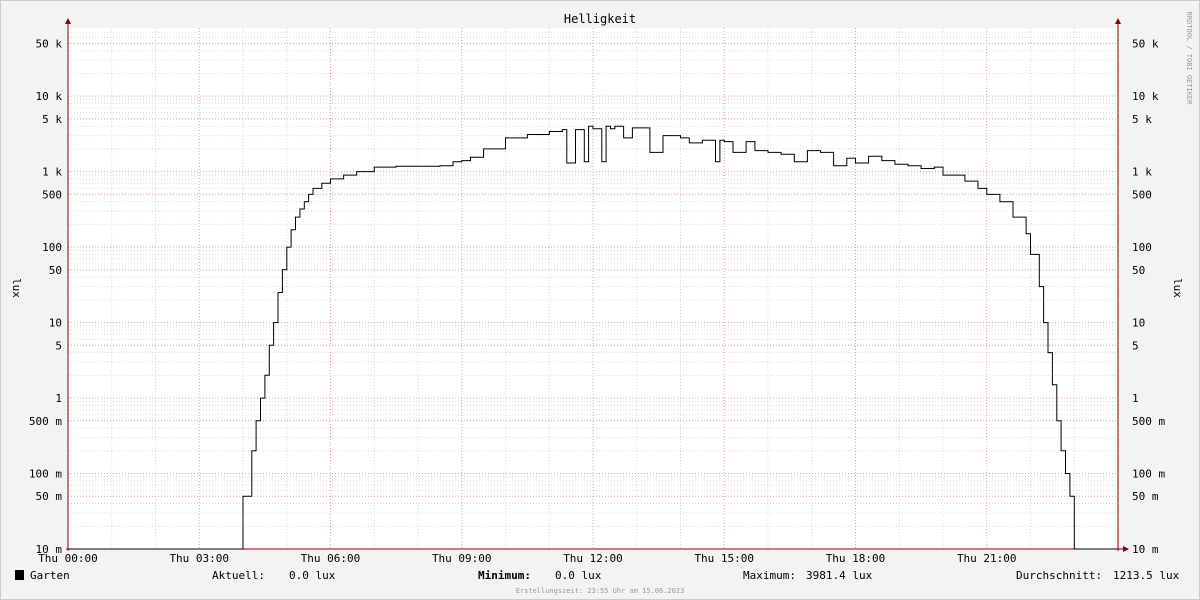  Describe the element at coordinates (199, 558) in the screenshot. I see `x-tick-label: Thu 03:00` at that location.